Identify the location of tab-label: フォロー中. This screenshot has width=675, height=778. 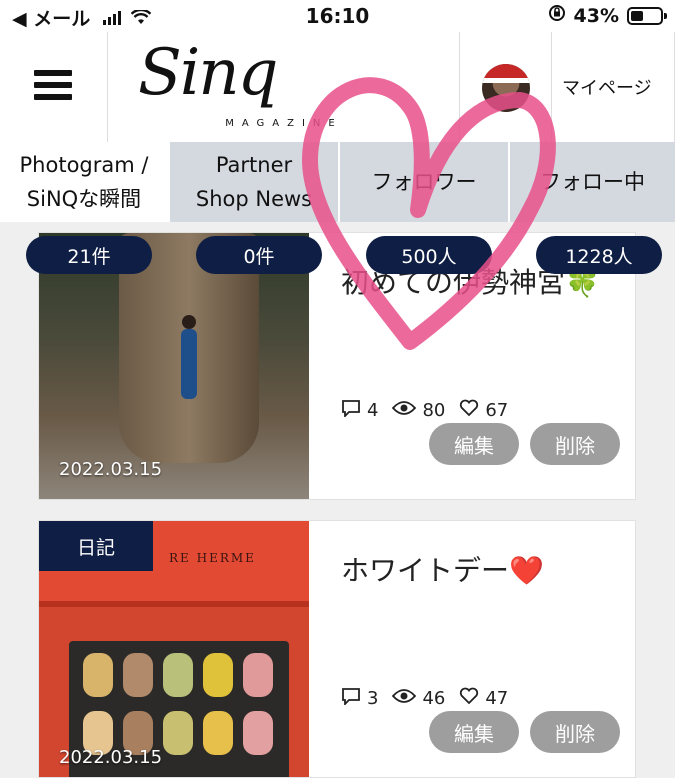
(592, 182).